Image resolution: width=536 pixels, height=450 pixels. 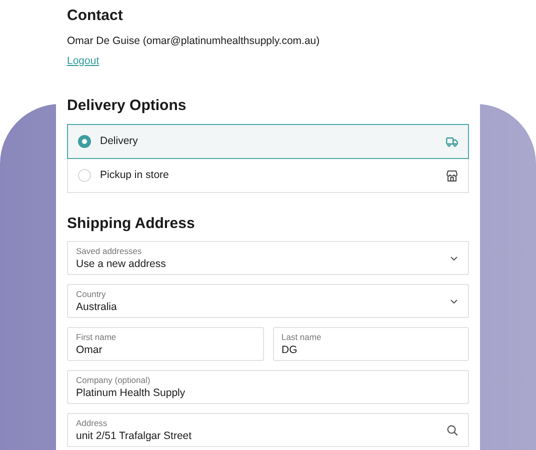 What do you see at coordinates (268, 176) in the screenshot?
I see `delivery-option: Pickup in store` at bounding box center [268, 176].